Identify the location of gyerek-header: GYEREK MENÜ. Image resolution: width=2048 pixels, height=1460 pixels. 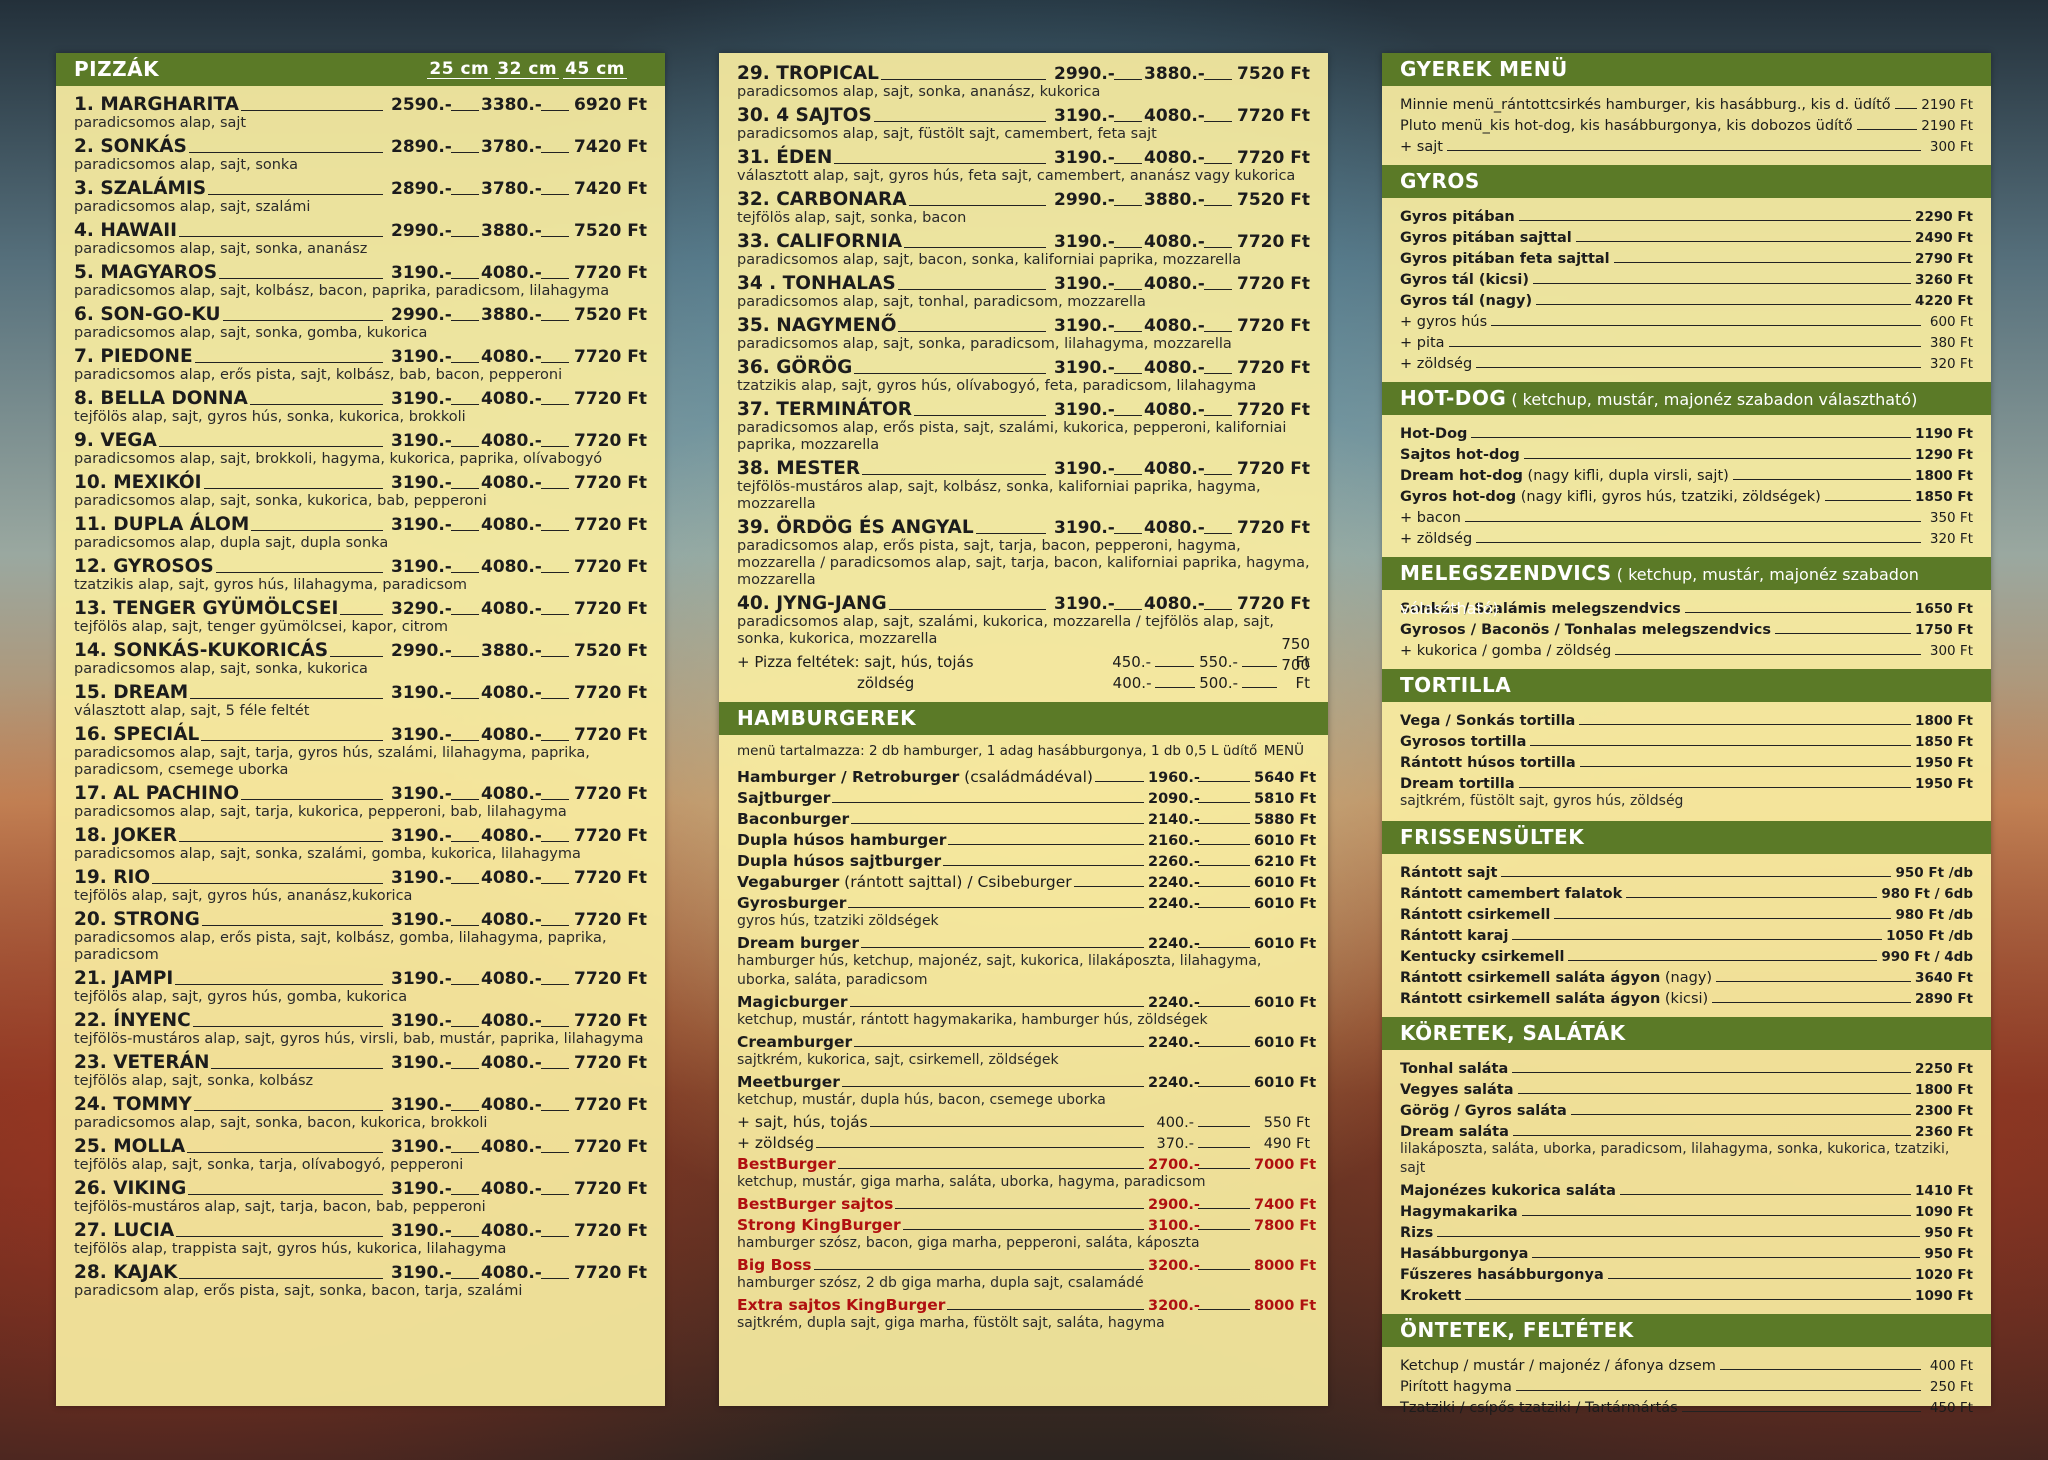
(1686, 69).